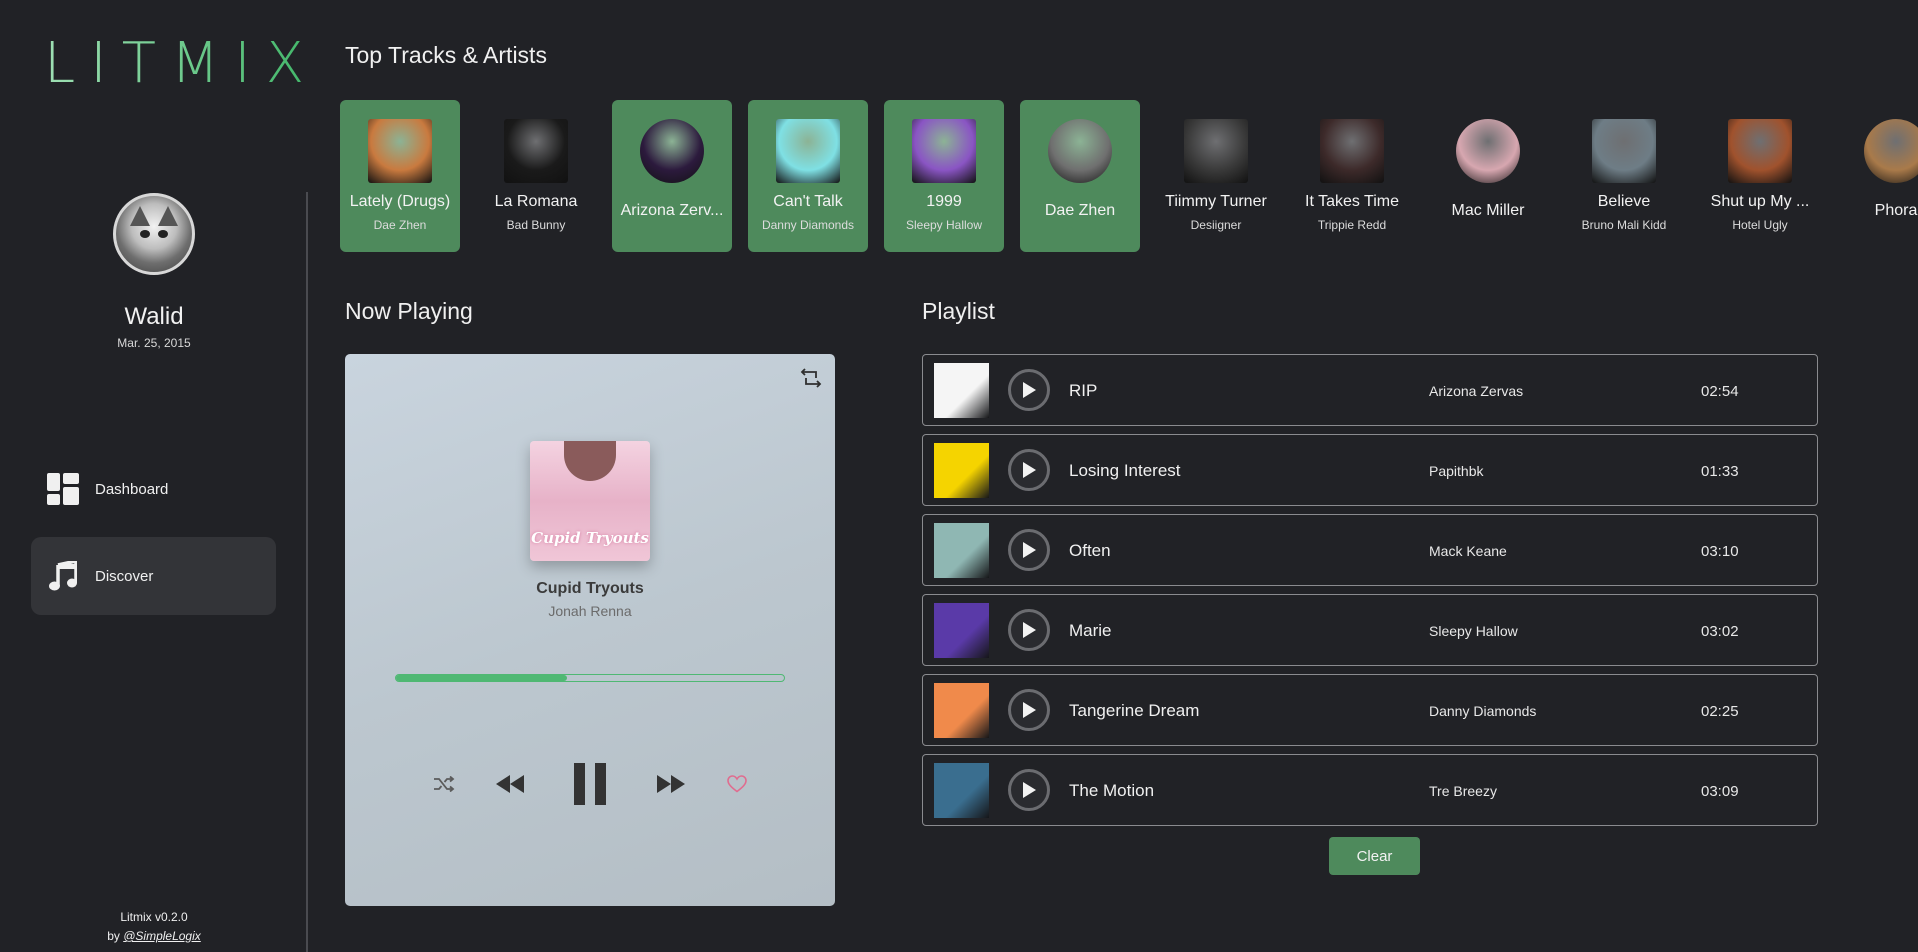  I want to click on top-item-artist: Desiigner, so click(1216, 225).